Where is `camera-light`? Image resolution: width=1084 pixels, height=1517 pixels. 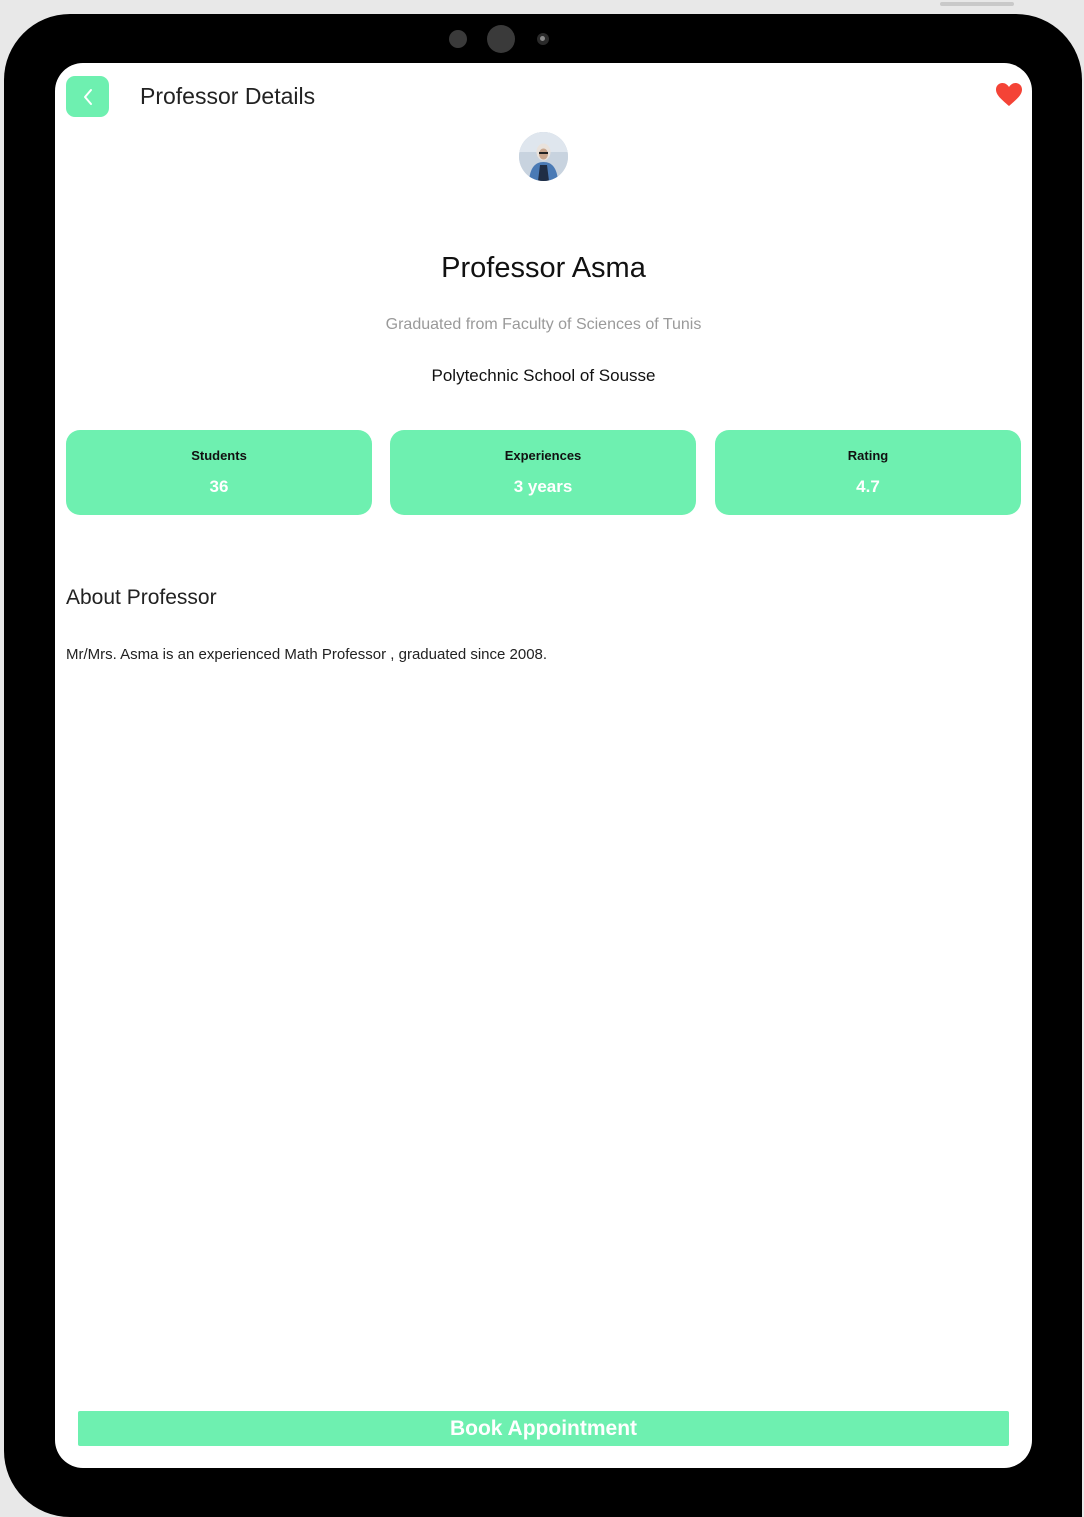
camera-light is located at coordinates (543, 39).